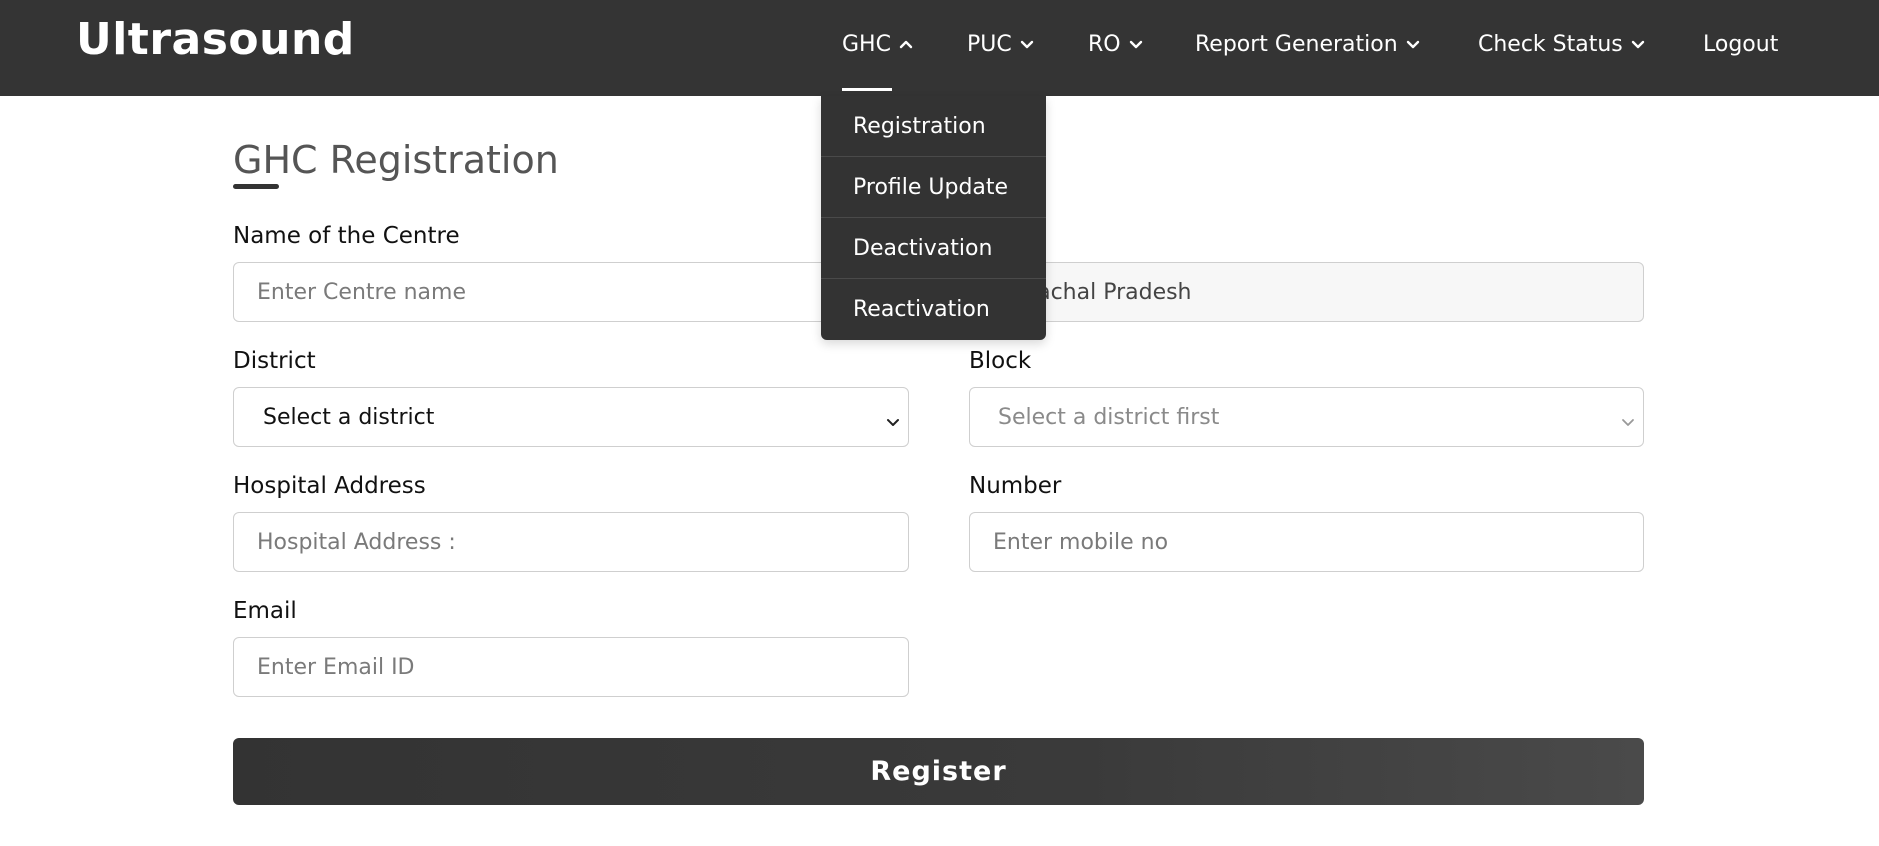  What do you see at coordinates (1104, 44) in the screenshot?
I see `nav-ro-label: RO` at bounding box center [1104, 44].